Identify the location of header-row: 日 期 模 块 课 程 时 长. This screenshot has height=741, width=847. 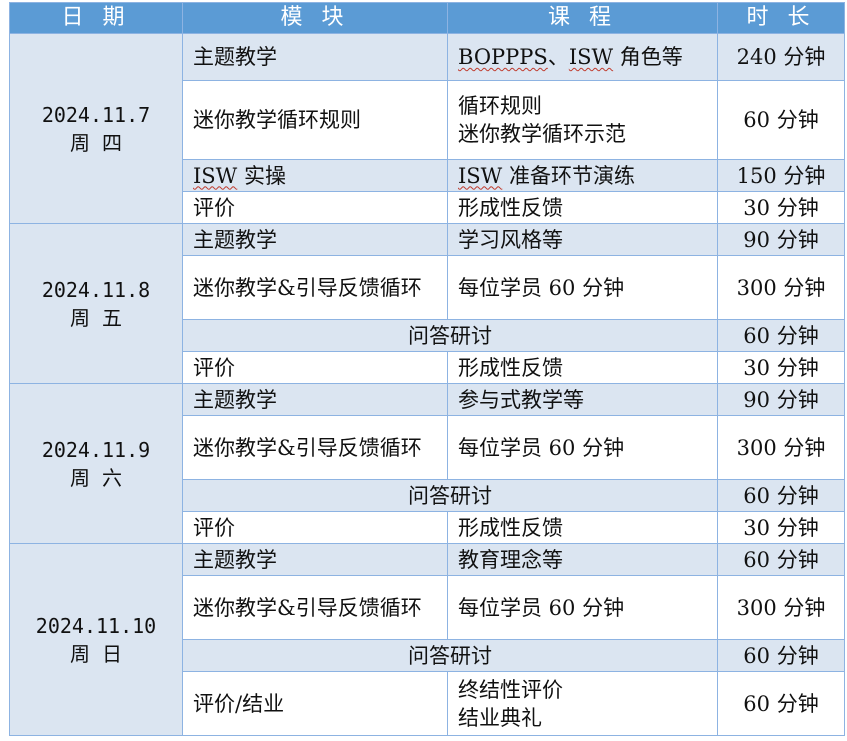
(427, 18).